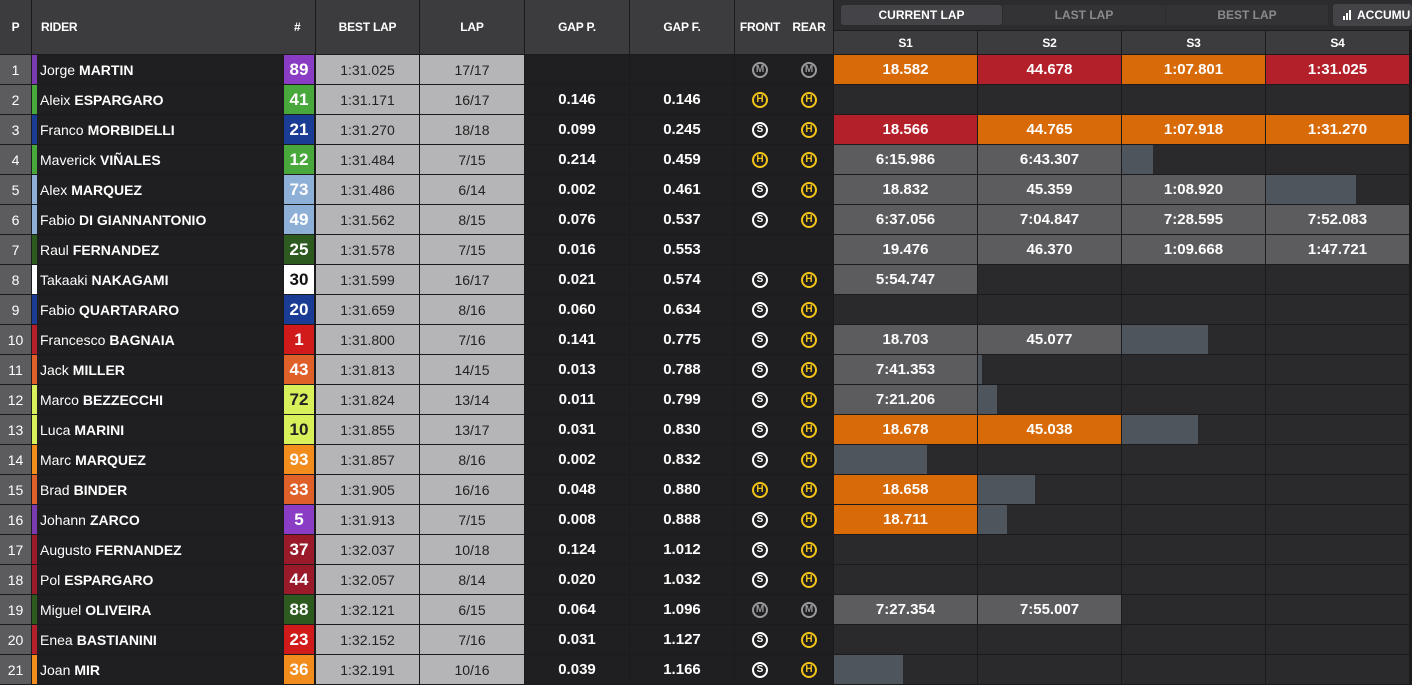 This screenshot has width=1412, height=685. Describe the element at coordinates (706, 460) in the screenshot. I see `table-row: 14 Marc MARQUEZ 93 1:31.857 8/16 0.002 0.832 S H` at that location.